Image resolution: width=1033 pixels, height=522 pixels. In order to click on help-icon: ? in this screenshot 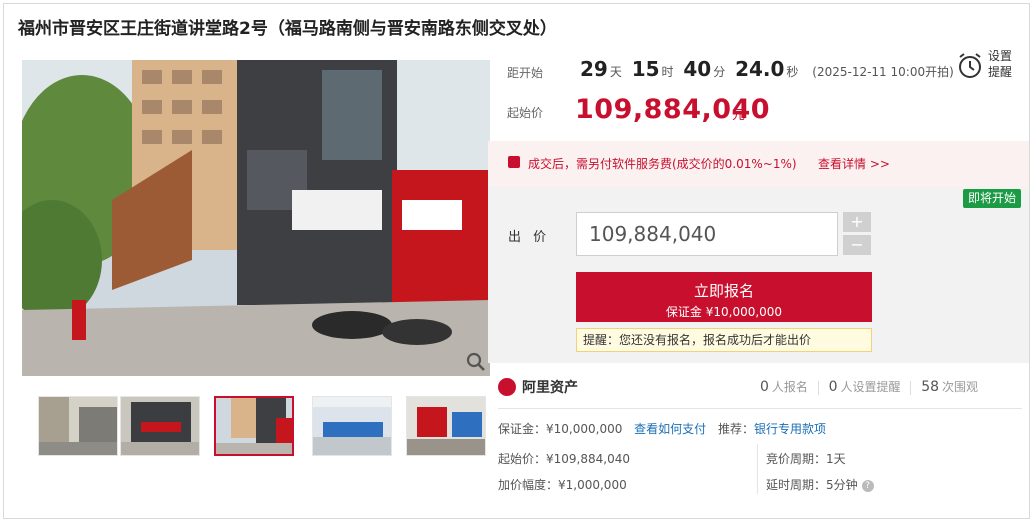, I will do `click(867, 485)`.